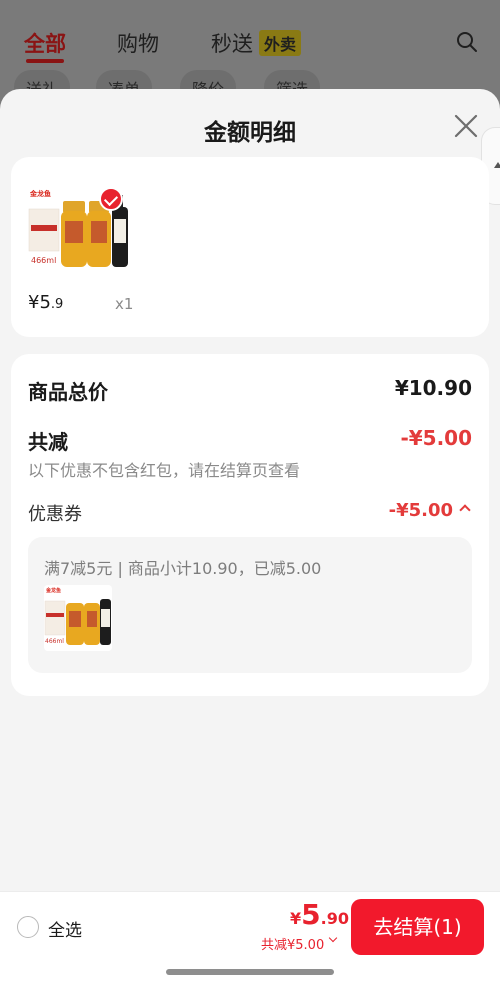 This screenshot has width=500, height=983. What do you see at coordinates (250, 937) in the screenshot?
I see `checkout-bar: 全选 ¥5.90 共减¥5.00 去结算(1)` at bounding box center [250, 937].